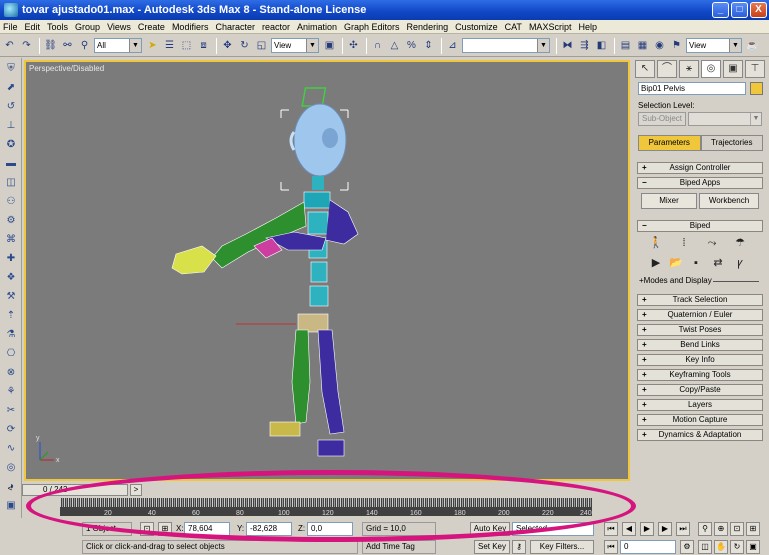 The height and width of the screenshot is (555, 769). I want to click on object-color-swatch, so click(756, 88).